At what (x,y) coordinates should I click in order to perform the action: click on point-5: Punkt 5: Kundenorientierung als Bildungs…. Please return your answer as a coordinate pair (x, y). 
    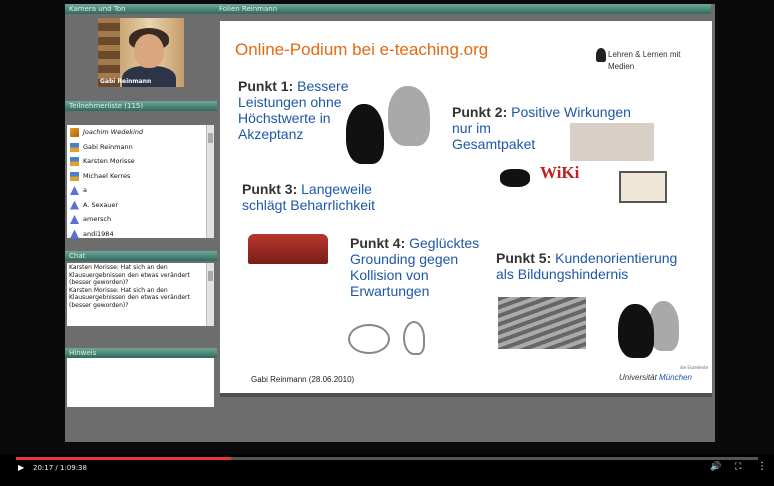
    Looking at the image, I should click on (587, 266).